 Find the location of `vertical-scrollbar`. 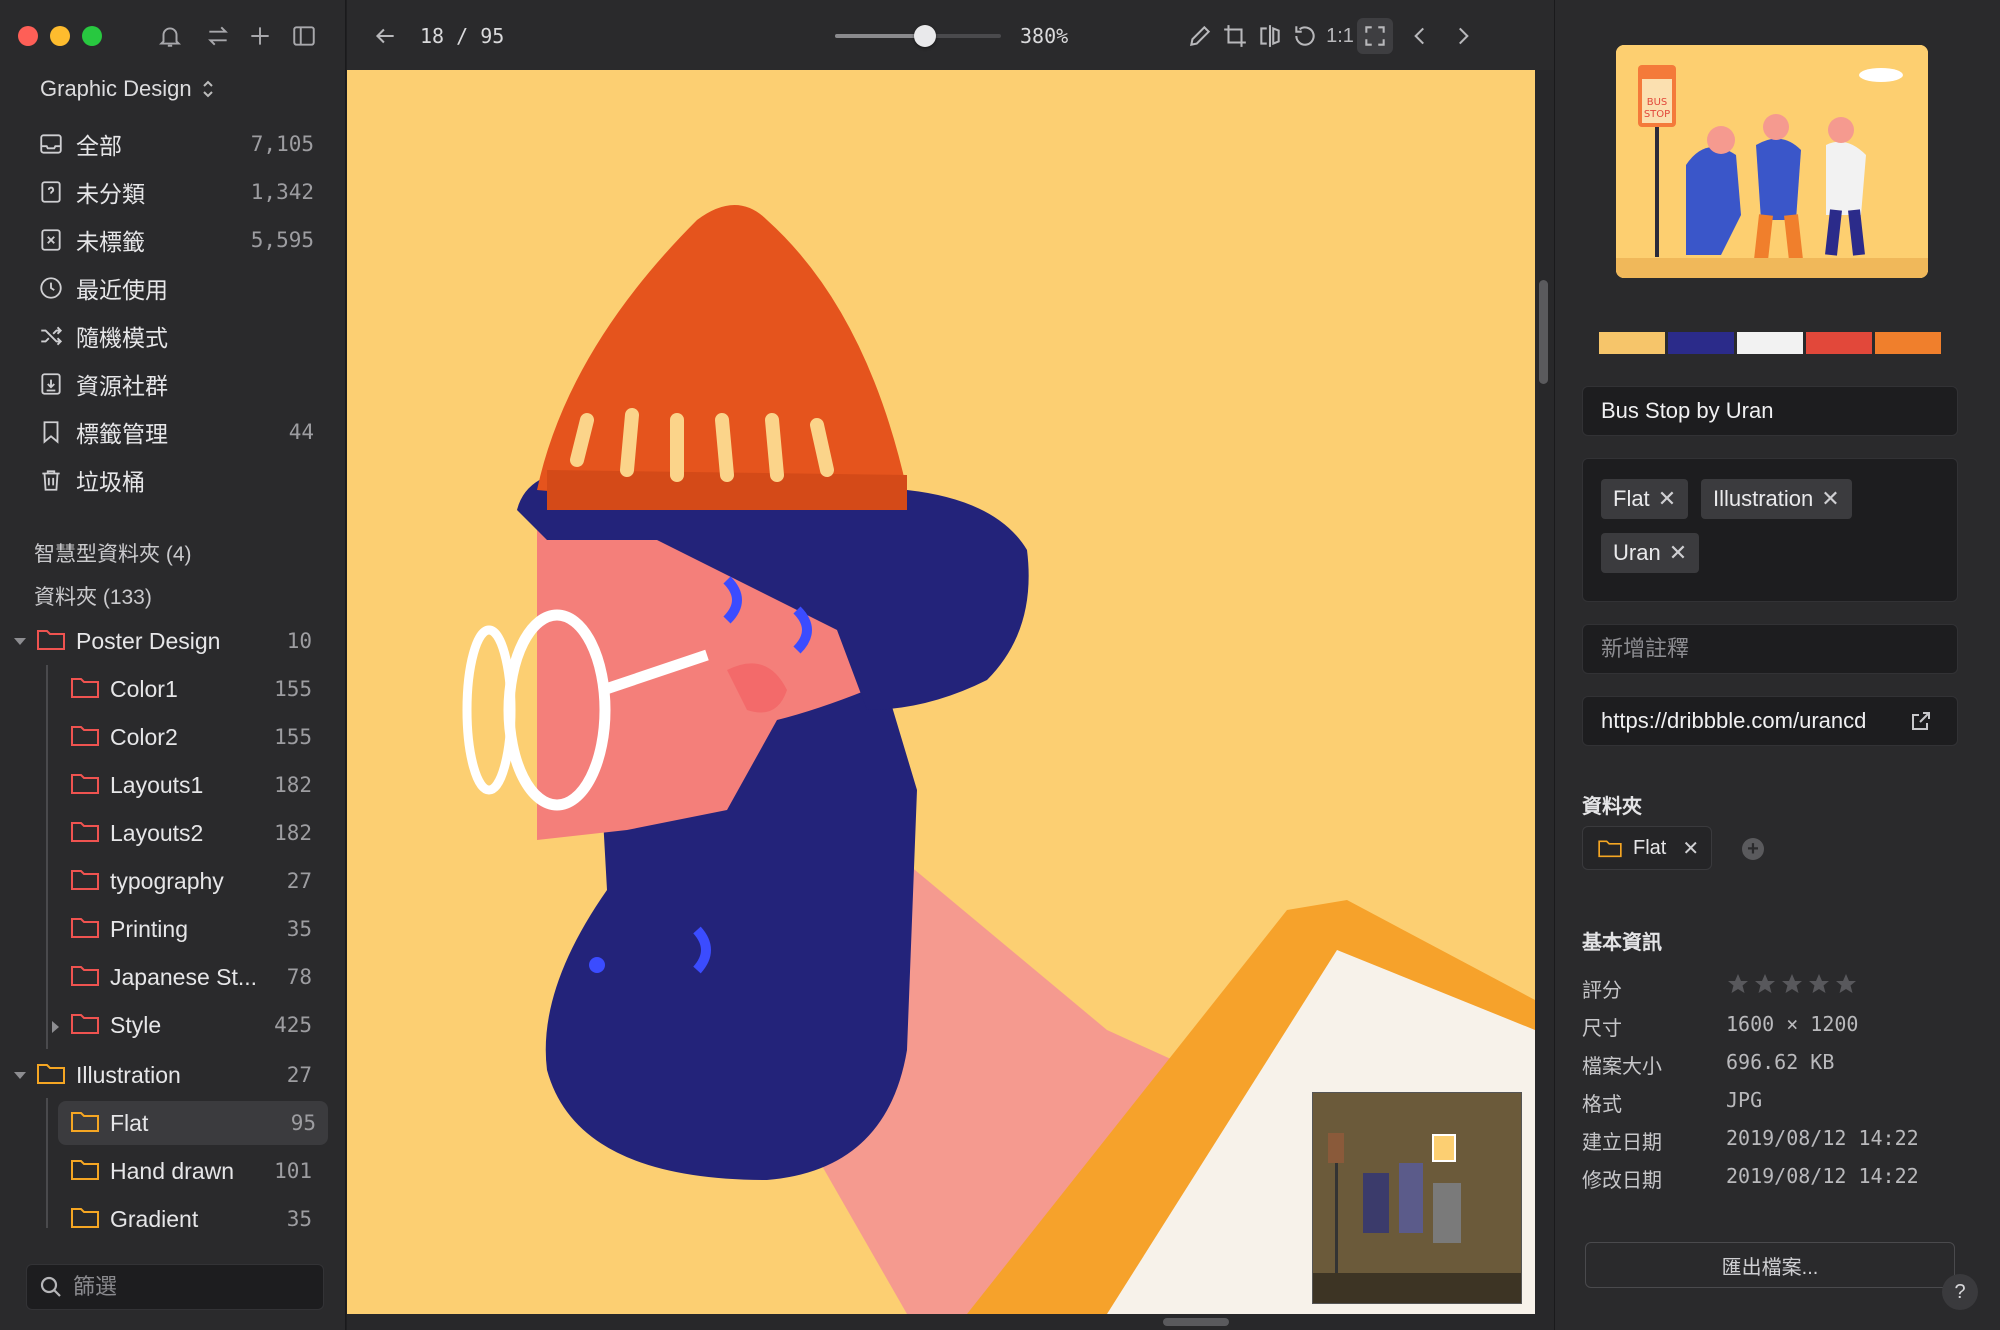

vertical-scrollbar is located at coordinates (1543, 332).